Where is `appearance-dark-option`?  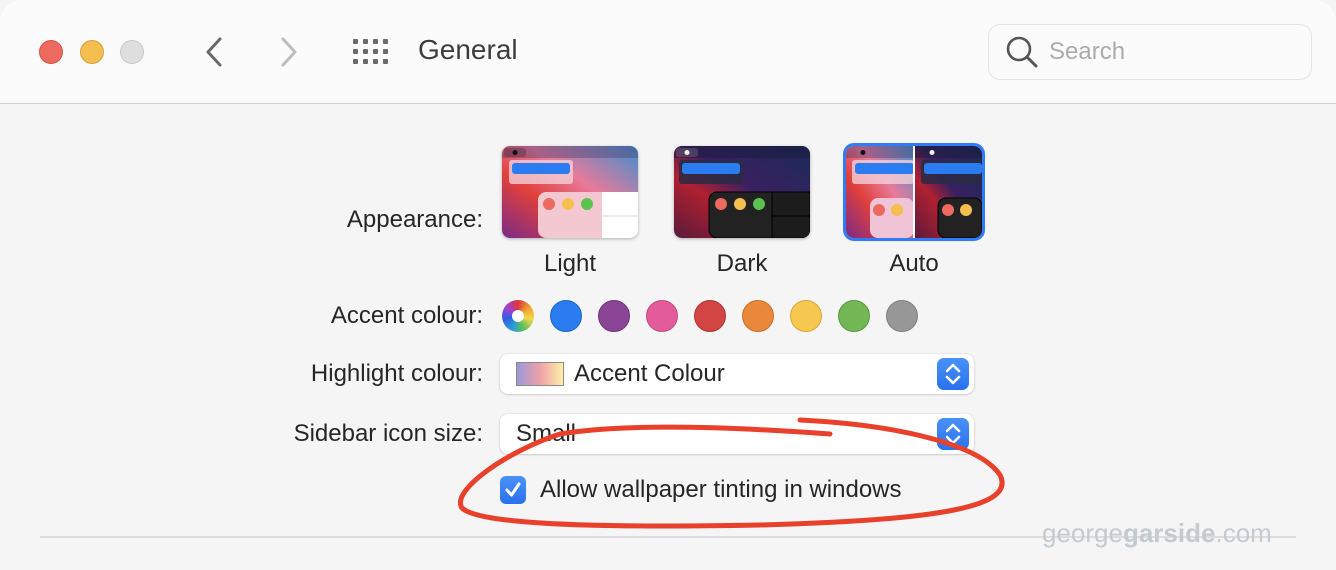
appearance-dark-option is located at coordinates (742, 192).